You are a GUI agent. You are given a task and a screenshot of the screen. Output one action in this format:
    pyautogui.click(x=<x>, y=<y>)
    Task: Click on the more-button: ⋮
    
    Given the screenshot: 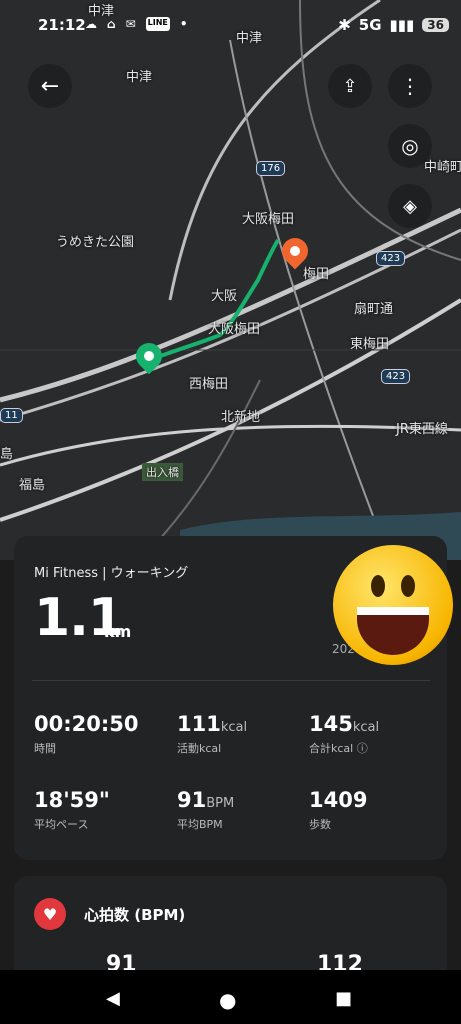 What is the action you would take?
    pyautogui.click(x=410, y=86)
    